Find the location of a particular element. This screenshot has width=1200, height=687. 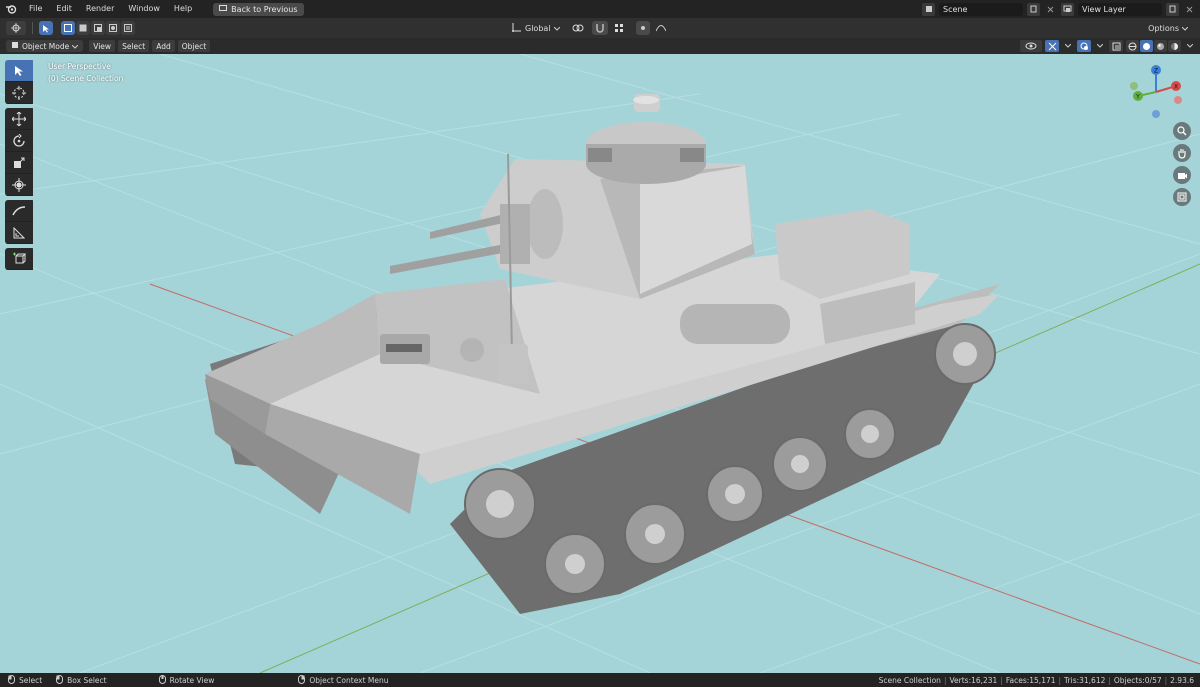

add-tool-group is located at coordinates (20, 259).